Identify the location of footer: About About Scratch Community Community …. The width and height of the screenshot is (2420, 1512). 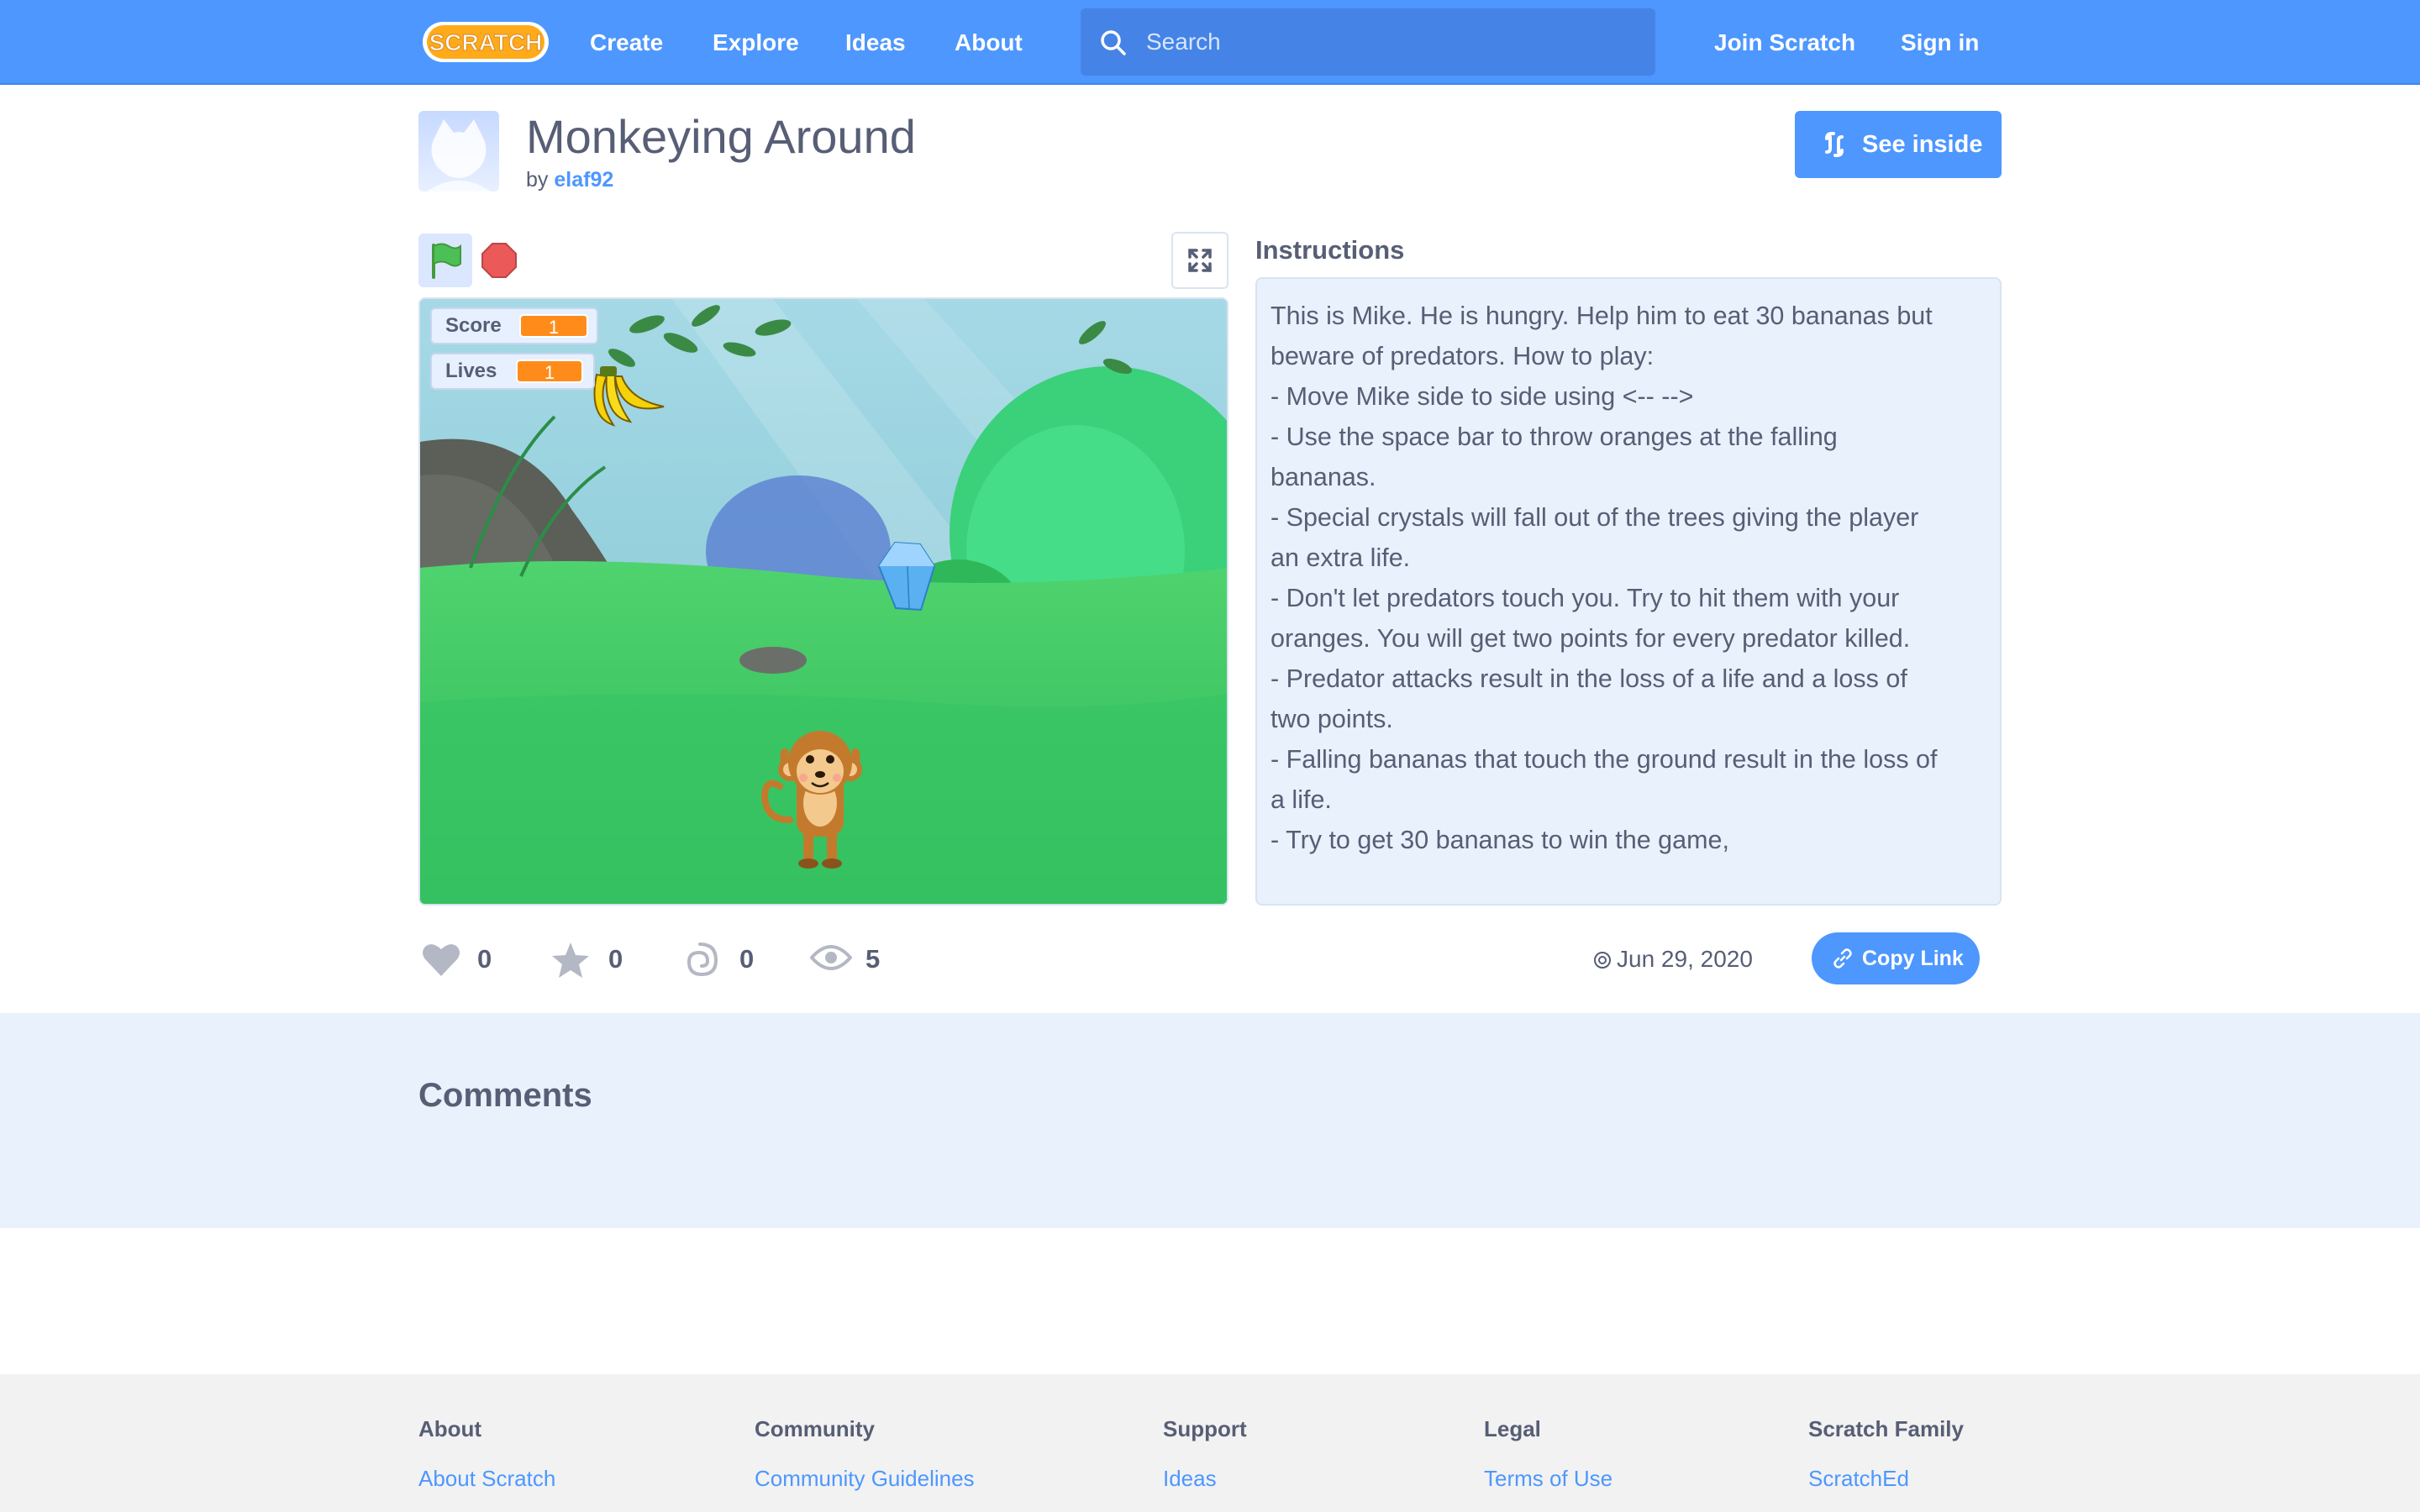
(1210, 1443).